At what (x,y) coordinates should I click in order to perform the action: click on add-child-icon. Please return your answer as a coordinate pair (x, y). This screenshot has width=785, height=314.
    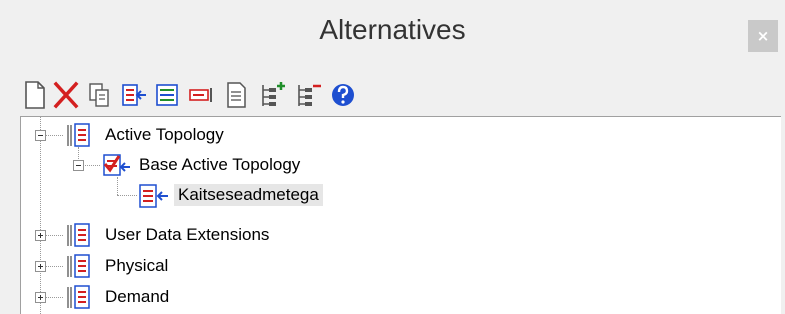
    Looking at the image, I should click on (273, 94).